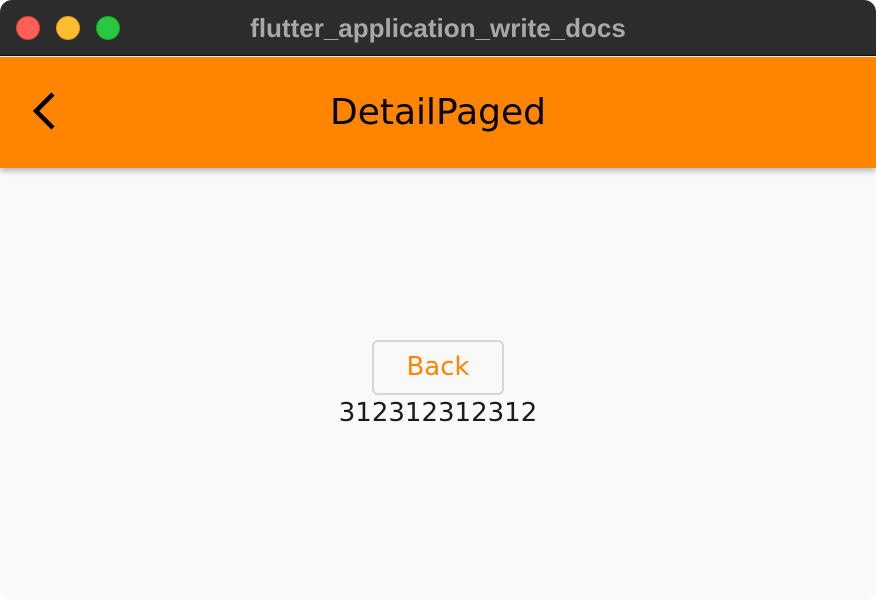 The width and height of the screenshot is (876, 600). I want to click on window-title: flutter_application_write_docs, so click(438, 28).